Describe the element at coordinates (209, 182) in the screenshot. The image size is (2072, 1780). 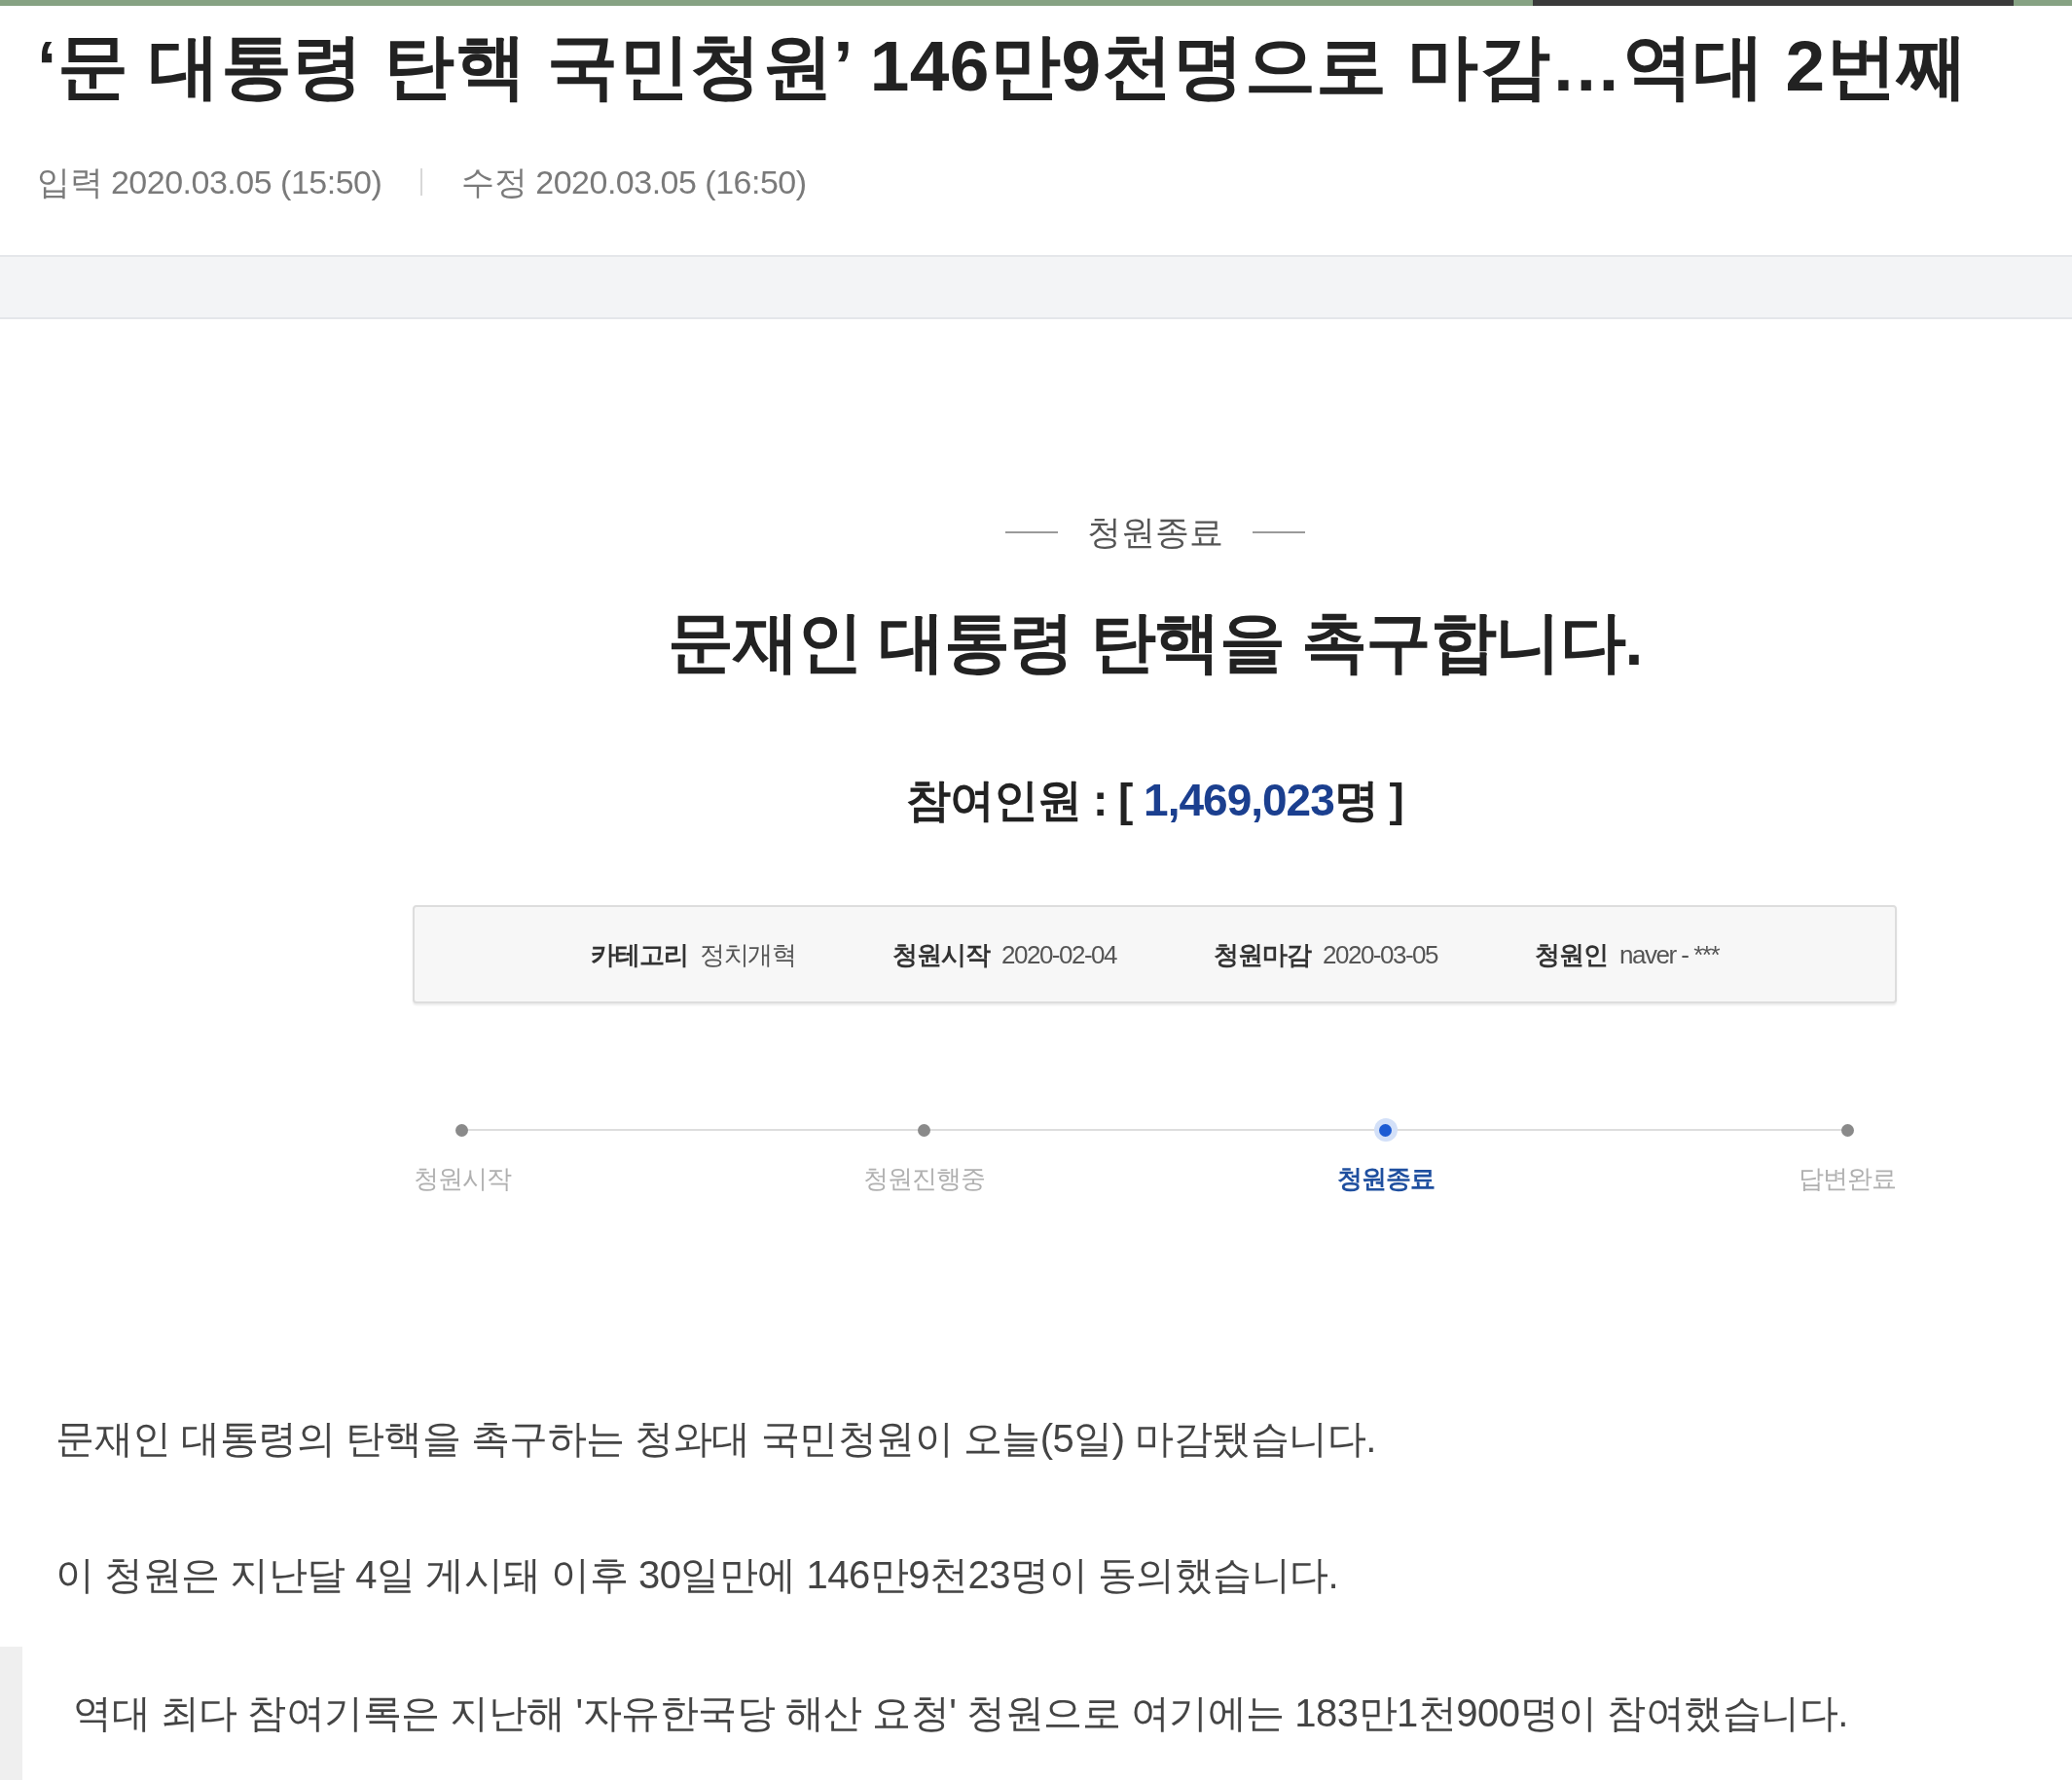
I see `article-date: 입력 2020.03.05 (15:50)` at that location.